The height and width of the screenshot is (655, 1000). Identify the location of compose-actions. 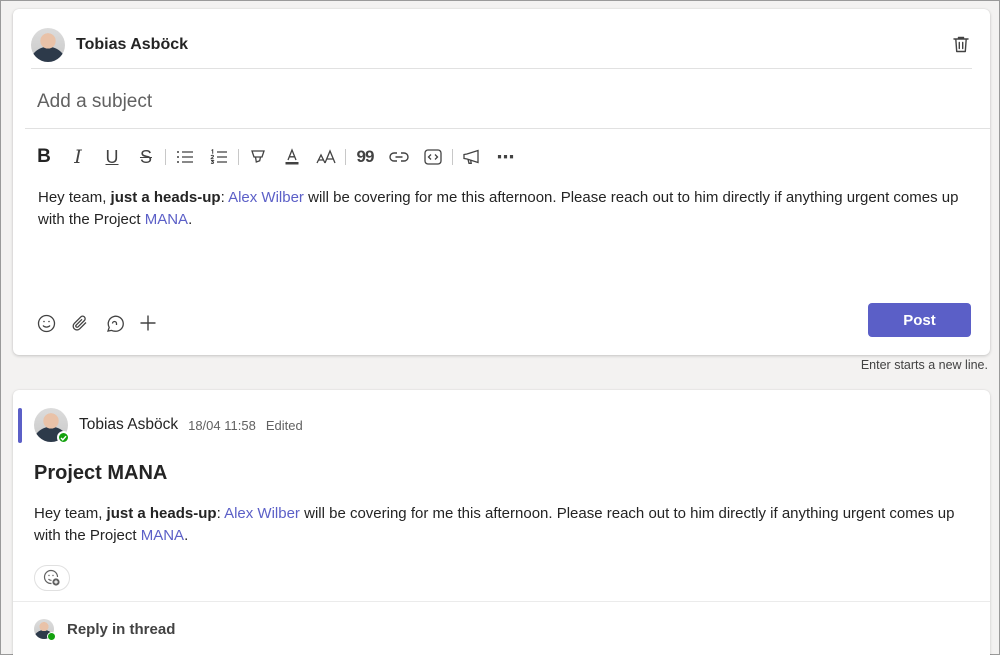
(97, 323).